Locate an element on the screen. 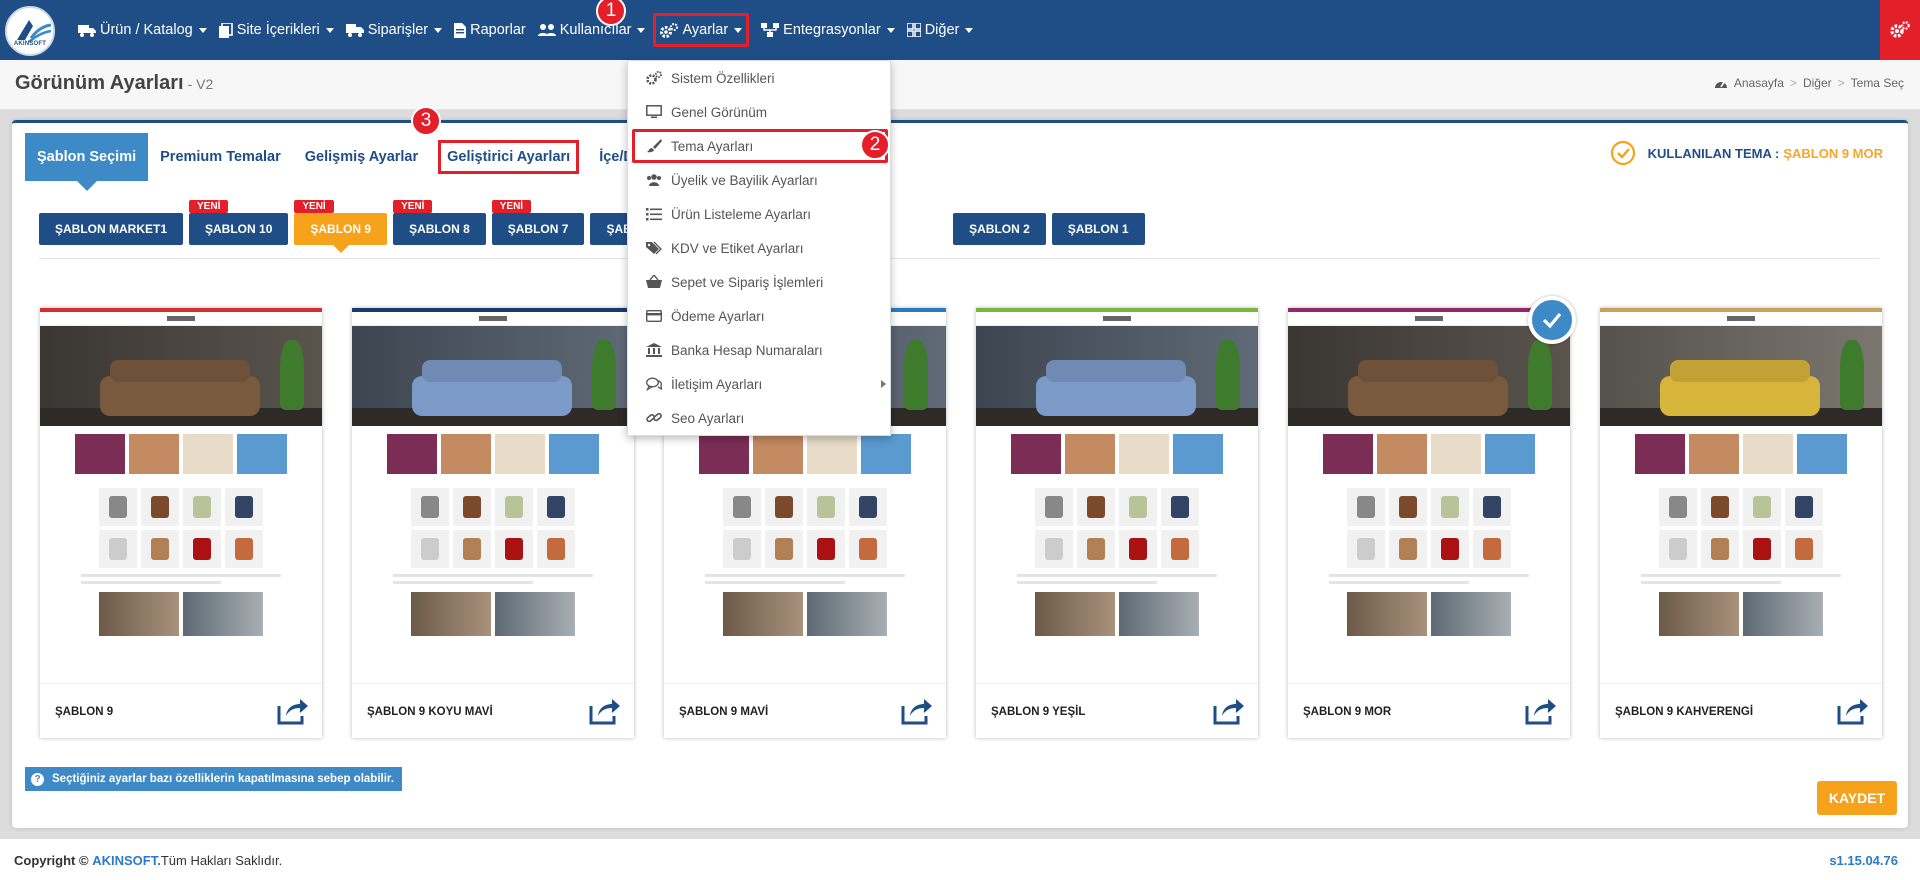  template-button-10: YENİ ŞABLON 10 is located at coordinates (239, 222).